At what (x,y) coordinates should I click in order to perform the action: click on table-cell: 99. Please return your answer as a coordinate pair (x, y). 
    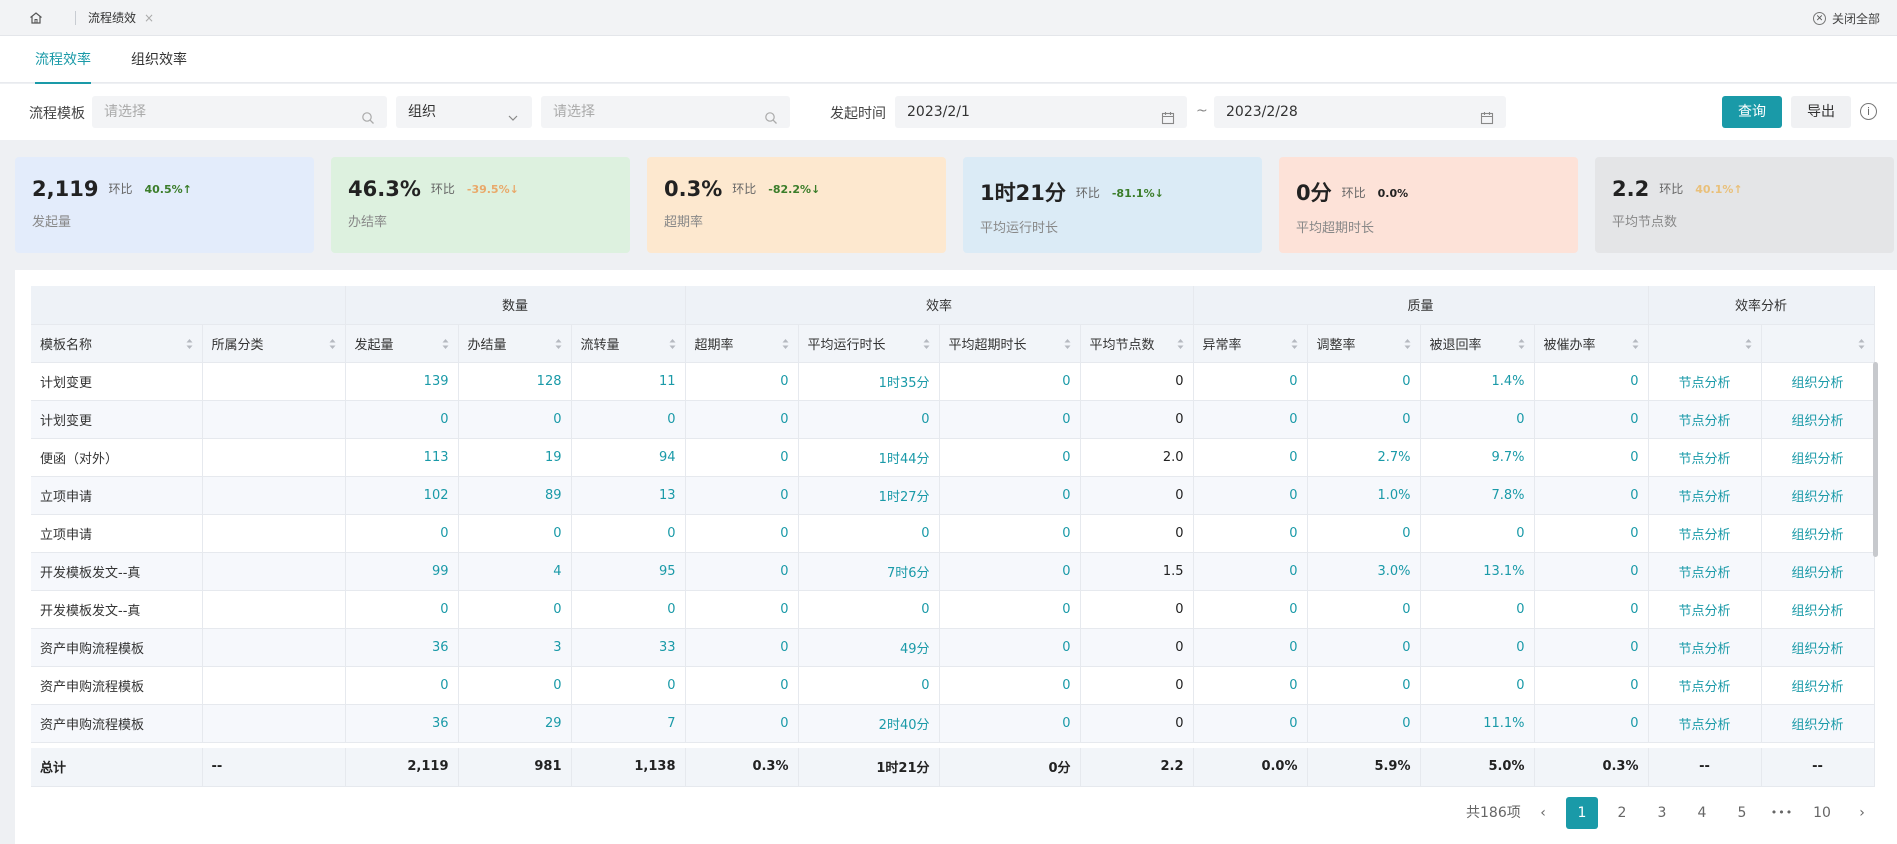
    Looking at the image, I should click on (402, 571).